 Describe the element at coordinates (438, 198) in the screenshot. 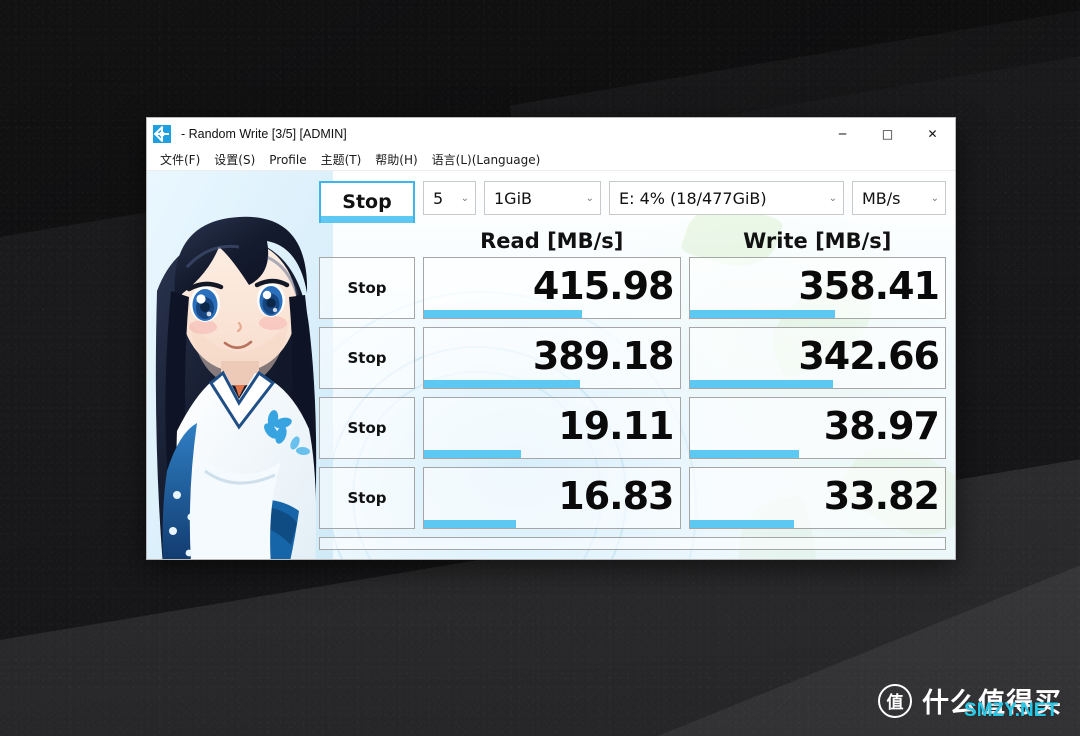

I see `test-count-value: 5` at that location.